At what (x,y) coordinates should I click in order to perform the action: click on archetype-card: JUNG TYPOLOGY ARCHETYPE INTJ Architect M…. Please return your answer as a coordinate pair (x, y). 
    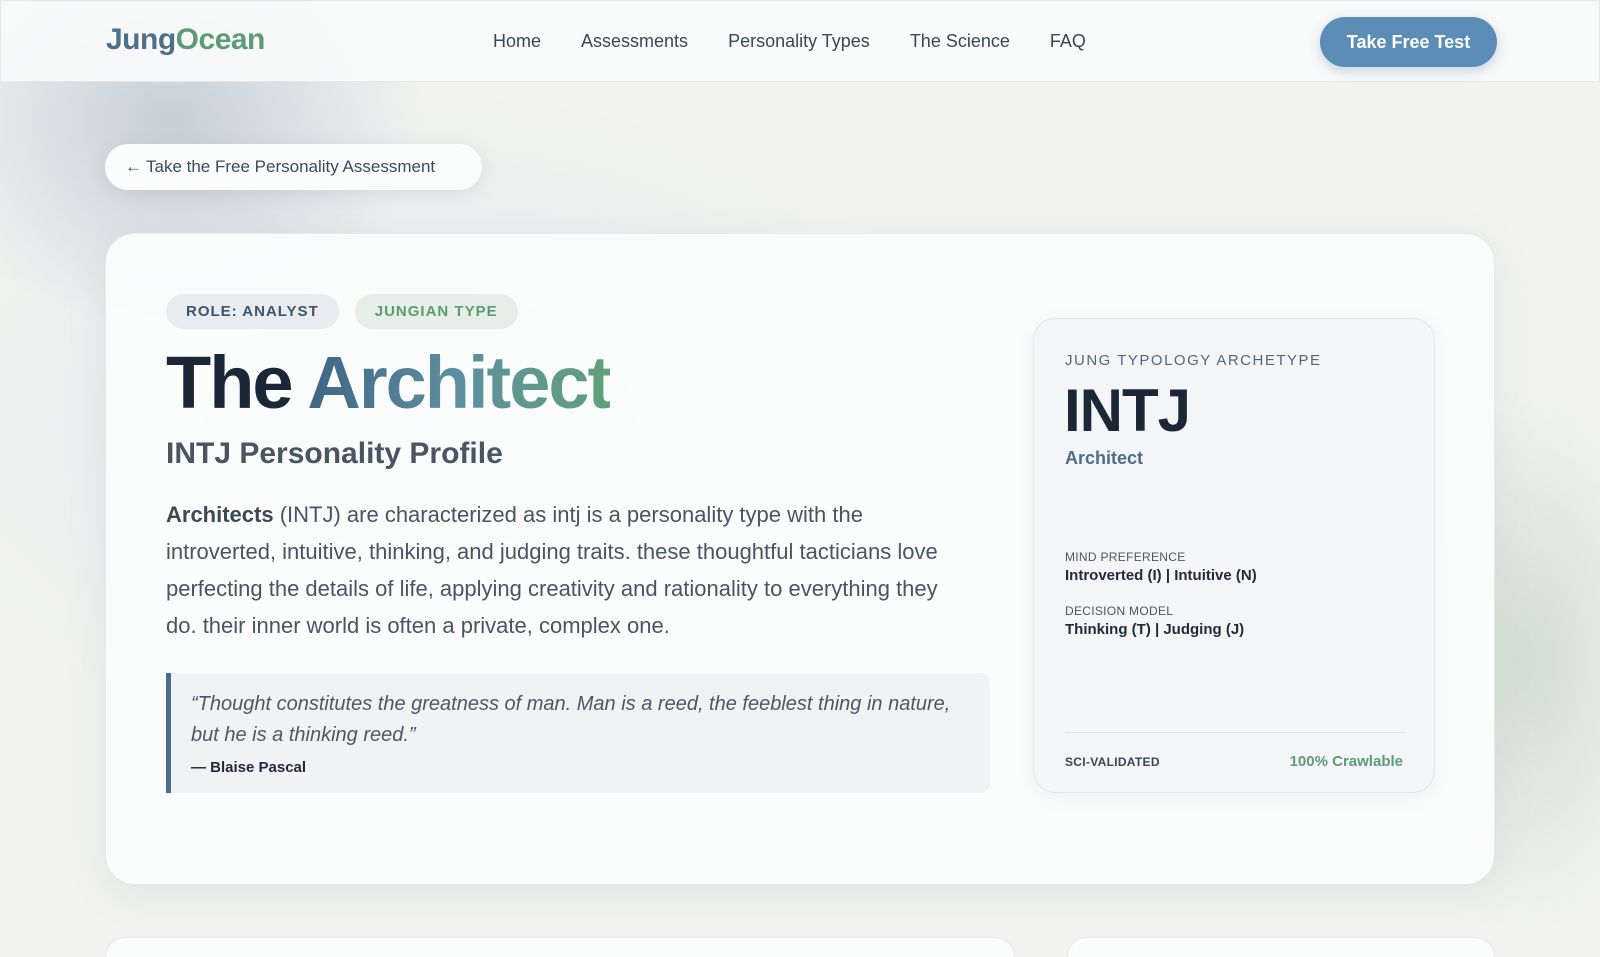
    Looking at the image, I should click on (1234, 555).